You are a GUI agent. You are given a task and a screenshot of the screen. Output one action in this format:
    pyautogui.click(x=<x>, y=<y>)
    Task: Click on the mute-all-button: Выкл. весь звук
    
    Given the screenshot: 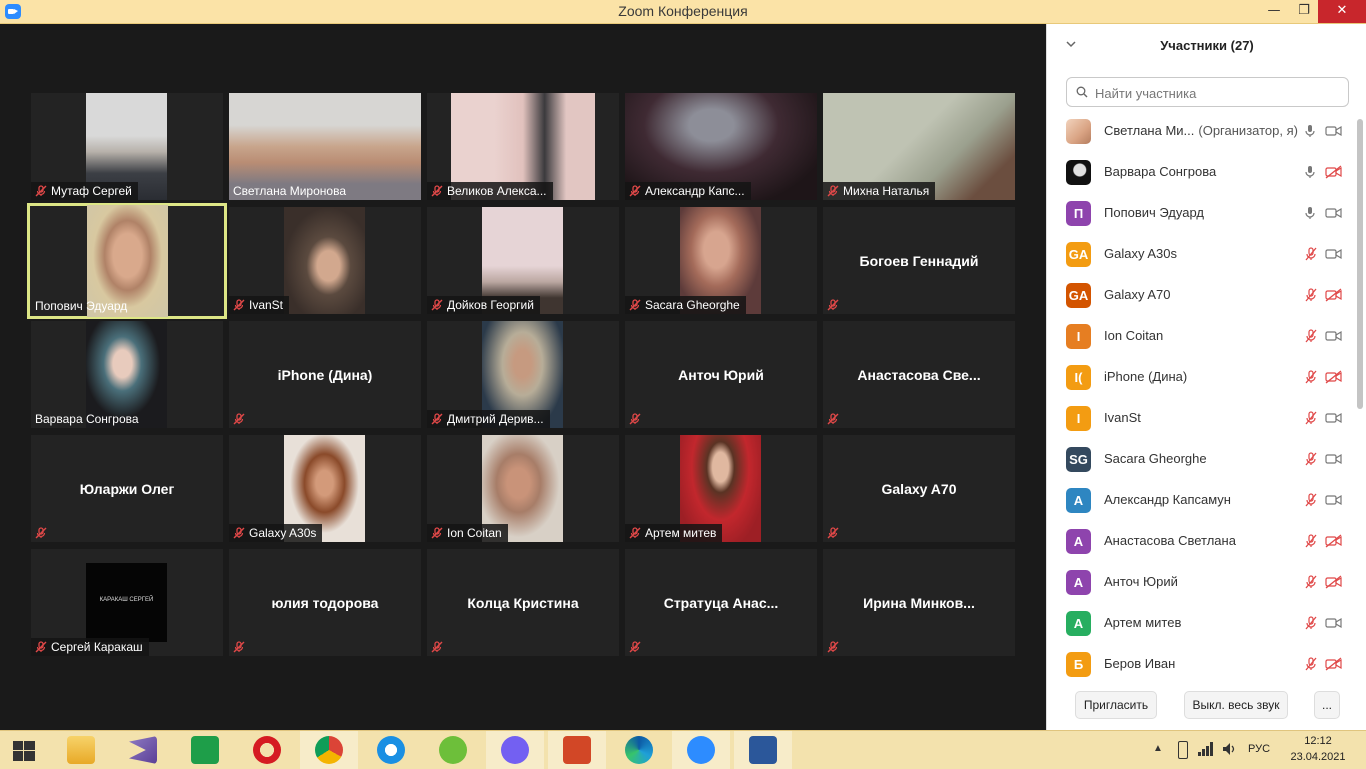 What is the action you would take?
    pyautogui.click(x=1236, y=705)
    